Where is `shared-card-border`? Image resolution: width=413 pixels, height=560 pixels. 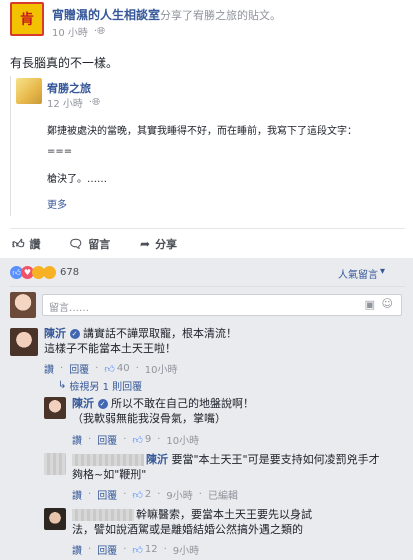 shared-card-border is located at coordinates (10, 146).